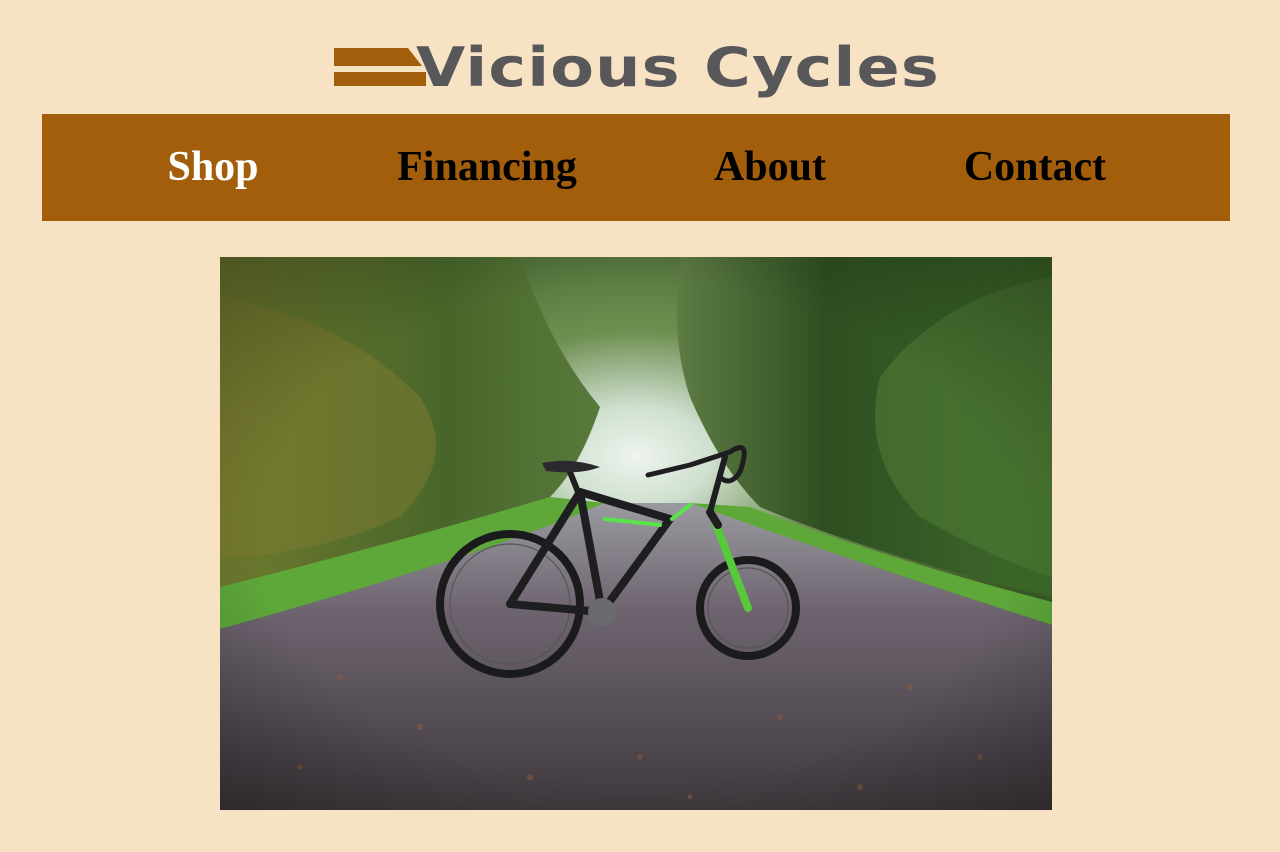 This screenshot has width=1280, height=852. Describe the element at coordinates (678, 68) in the screenshot. I see `brand-name: Vicious Cycles` at that location.